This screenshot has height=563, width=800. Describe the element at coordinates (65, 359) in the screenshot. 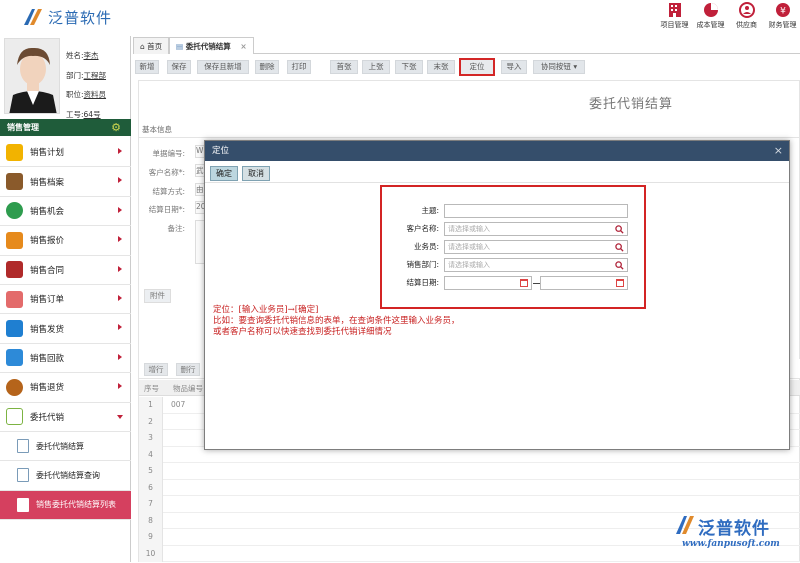

I see `sidebar-item-sales-payment: 销售回款` at that location.